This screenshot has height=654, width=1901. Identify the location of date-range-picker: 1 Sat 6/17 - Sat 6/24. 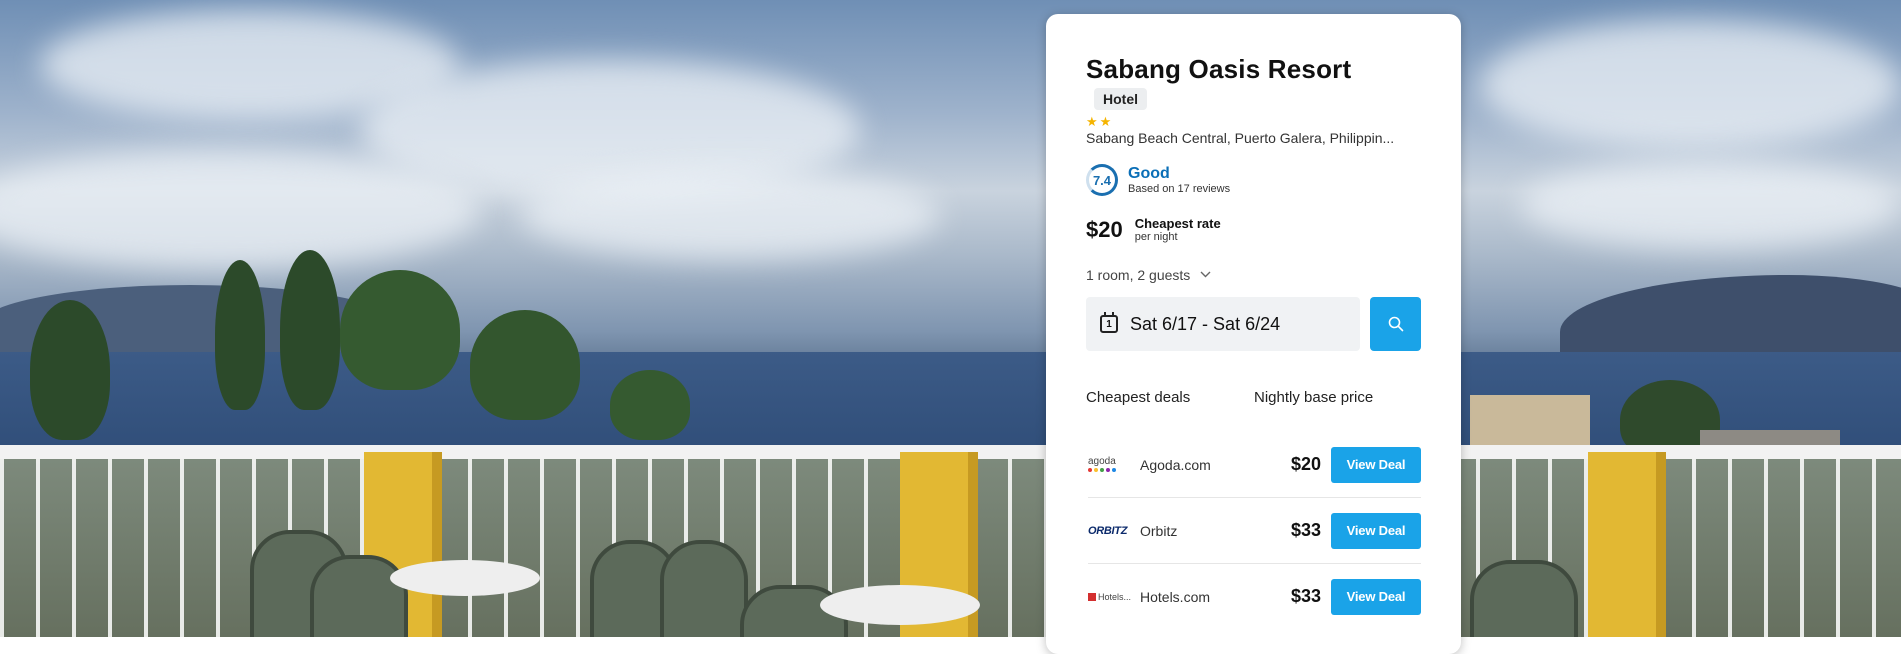
(1223, 324).